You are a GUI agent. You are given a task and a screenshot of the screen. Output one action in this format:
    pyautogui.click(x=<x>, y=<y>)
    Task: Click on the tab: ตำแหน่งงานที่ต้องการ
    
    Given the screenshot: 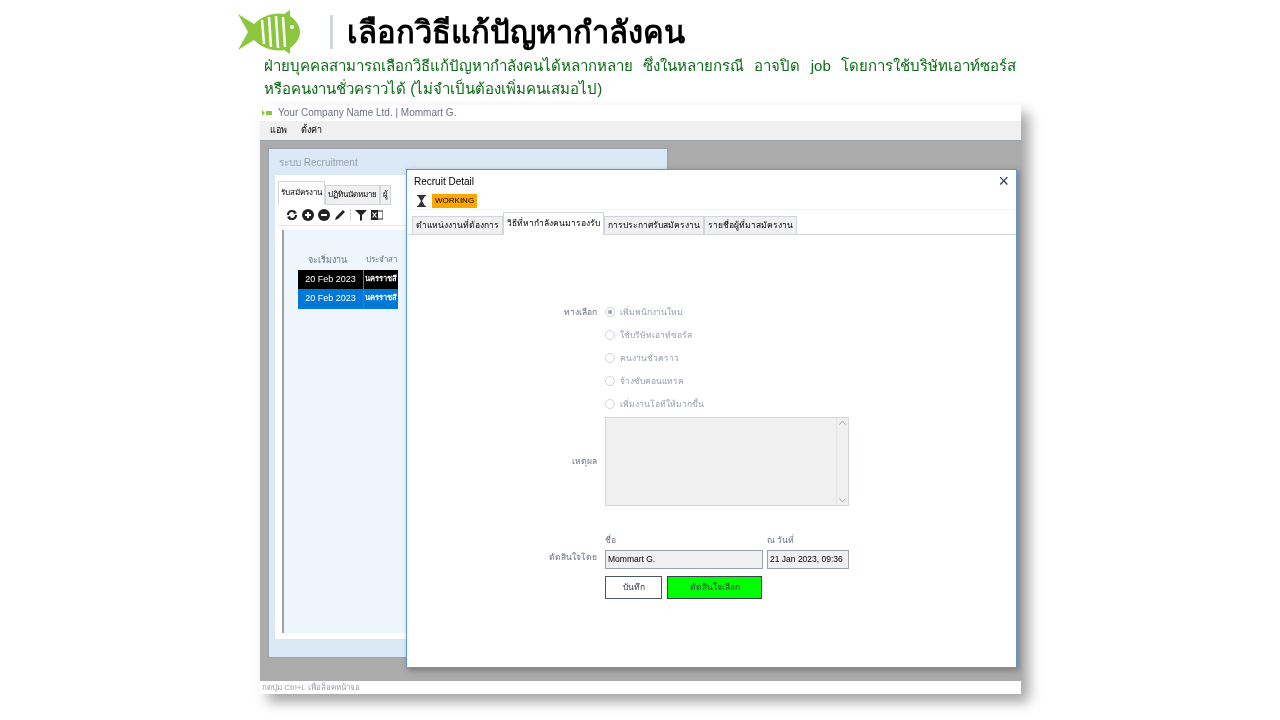 What is the action you would take?
    pyautogui.click(x=457, y=225)
    